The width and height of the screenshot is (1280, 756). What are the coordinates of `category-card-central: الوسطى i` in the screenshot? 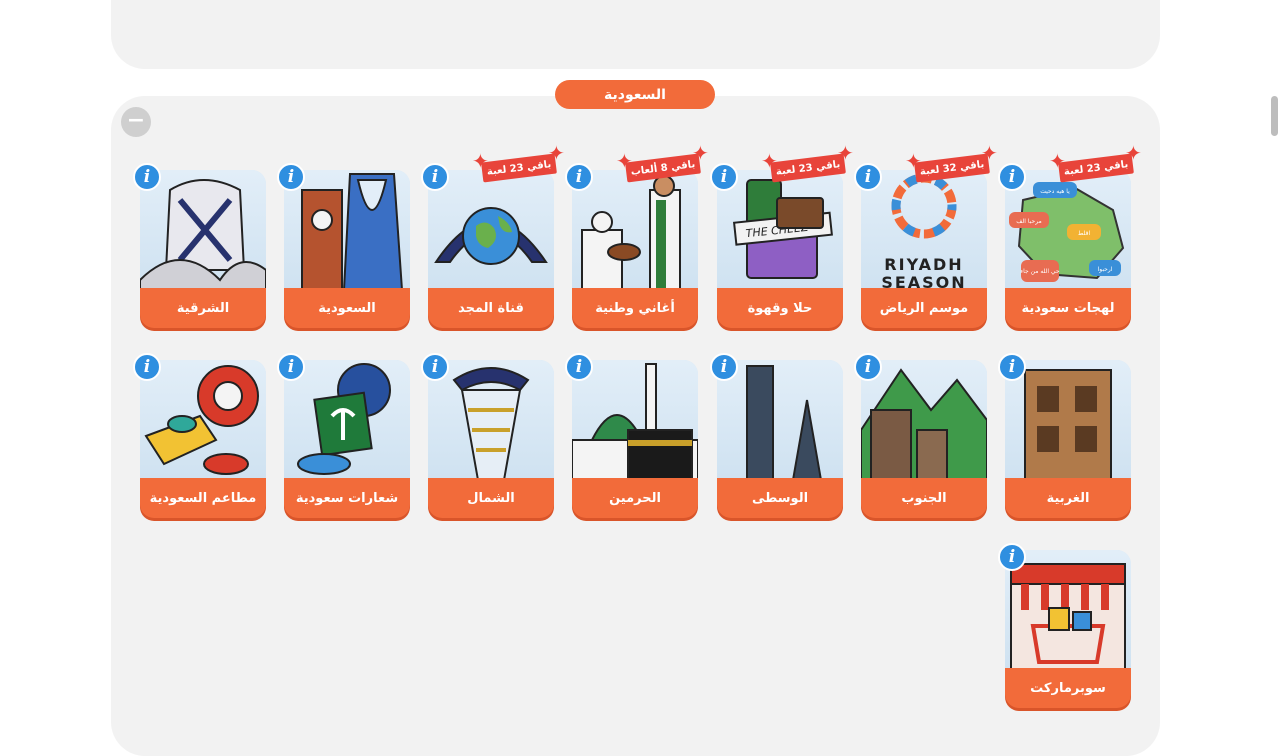 It's located at (776, 435).